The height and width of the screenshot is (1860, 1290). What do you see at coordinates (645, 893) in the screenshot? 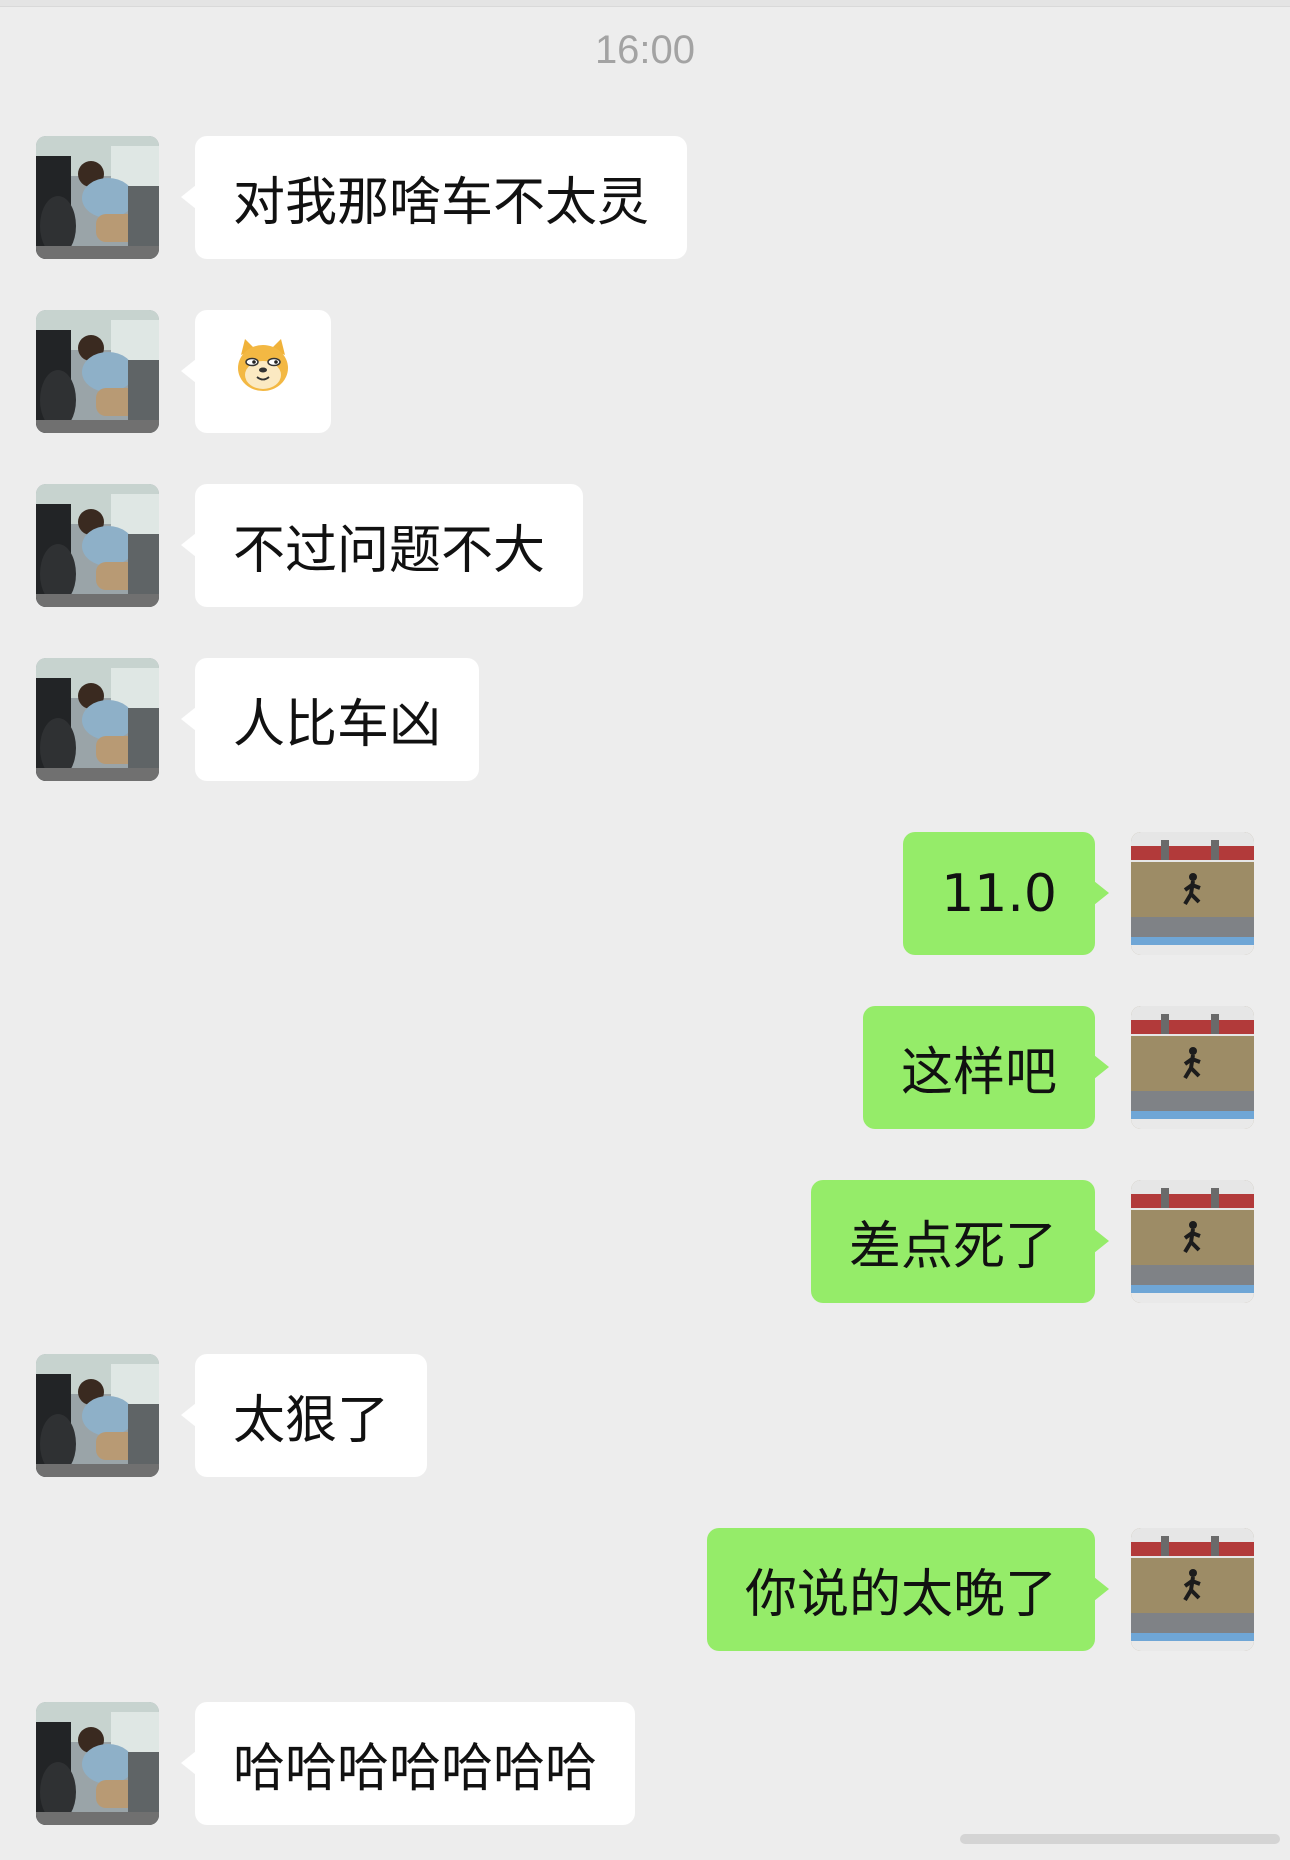
I see `message-row: 11.0` at bounding box center [645, 893].